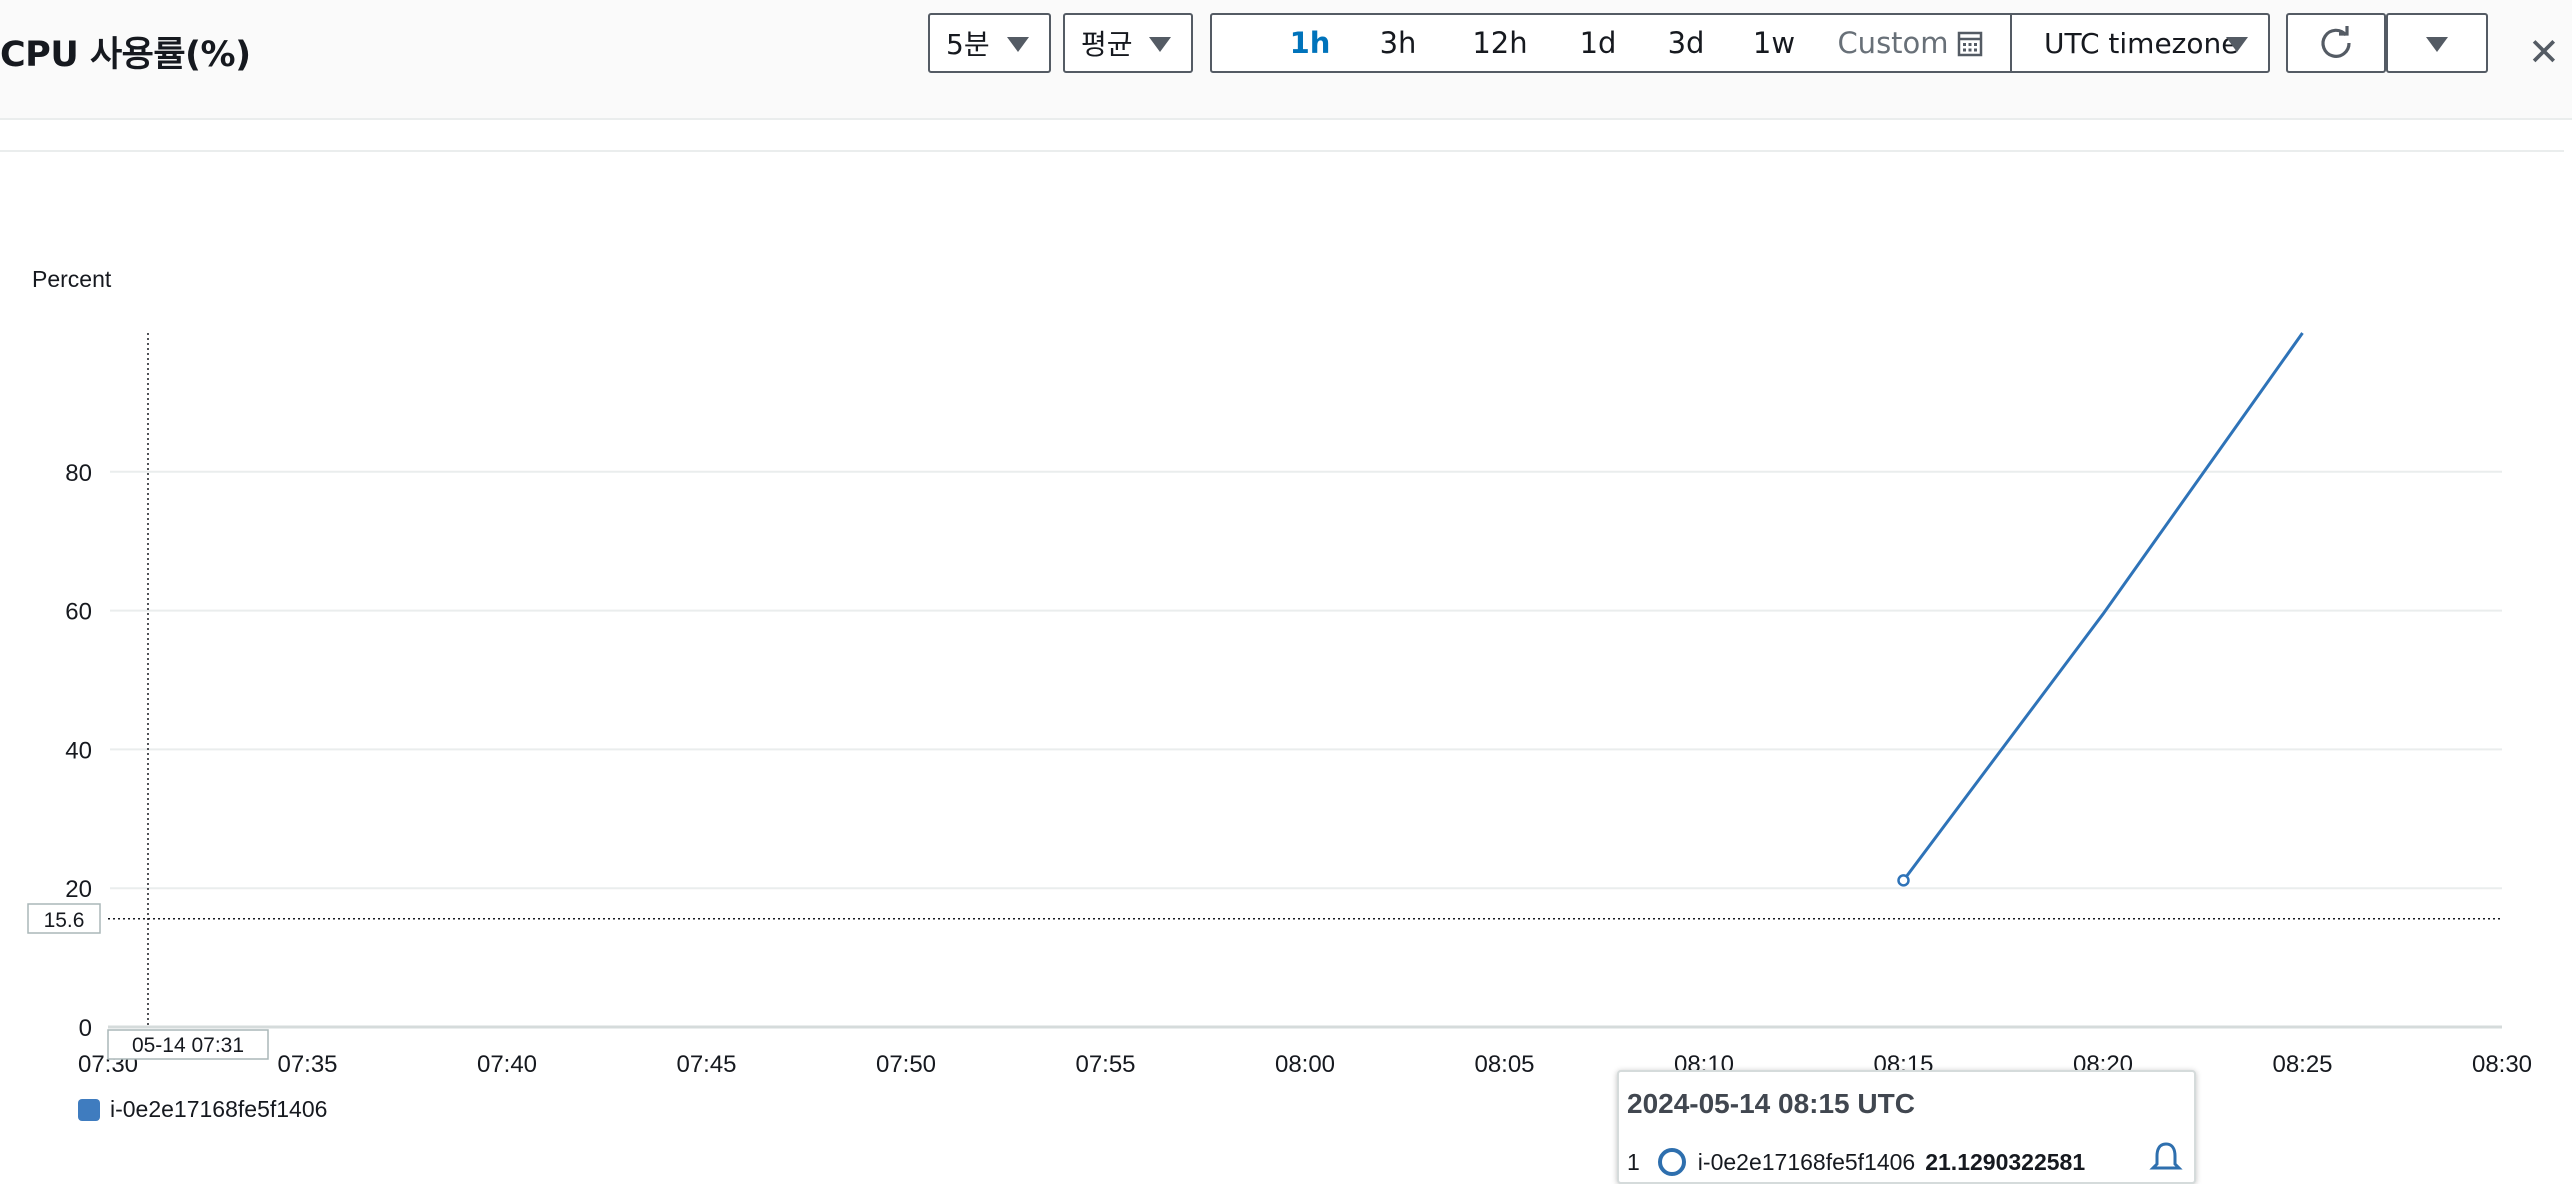 Image resolution: width=2572 pixels, height=1184 pixels. What do you see at coordinates (1771, 1103) in the screenshot?
I see `tooltip-title: 2024-05-14 08:15 UTC` at bounding box center [1771, 1103].